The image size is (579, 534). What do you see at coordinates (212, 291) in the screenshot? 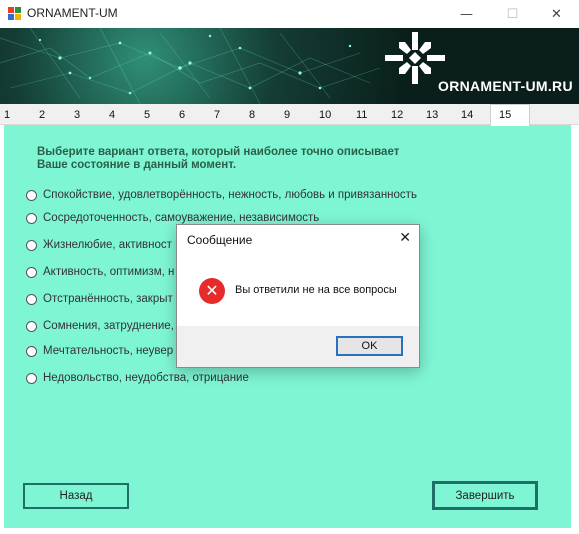
I see `error-icon: ✕` at bounding box center [212, 291].